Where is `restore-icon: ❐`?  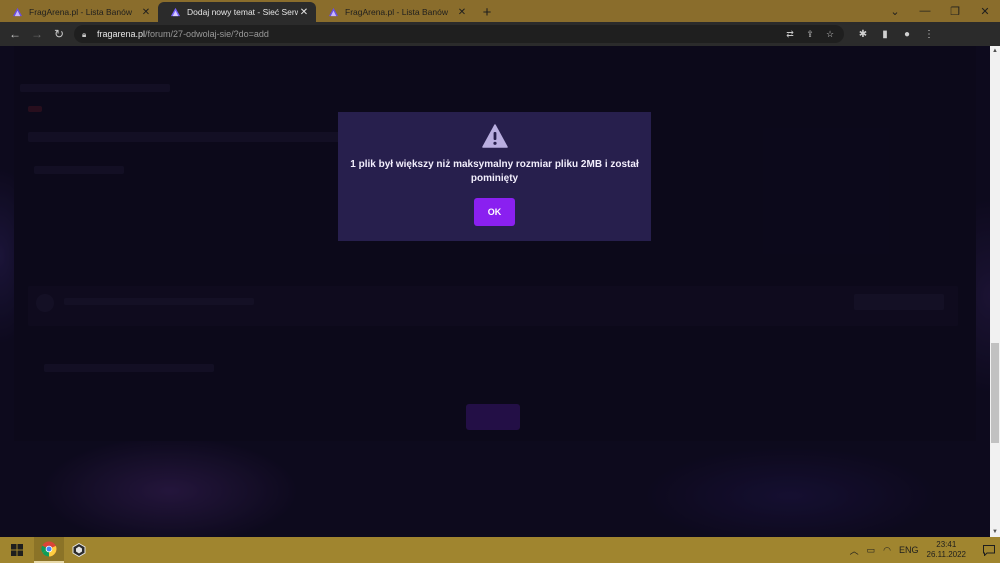
restore-icon: ❐ is located at coordinates (955, 11).